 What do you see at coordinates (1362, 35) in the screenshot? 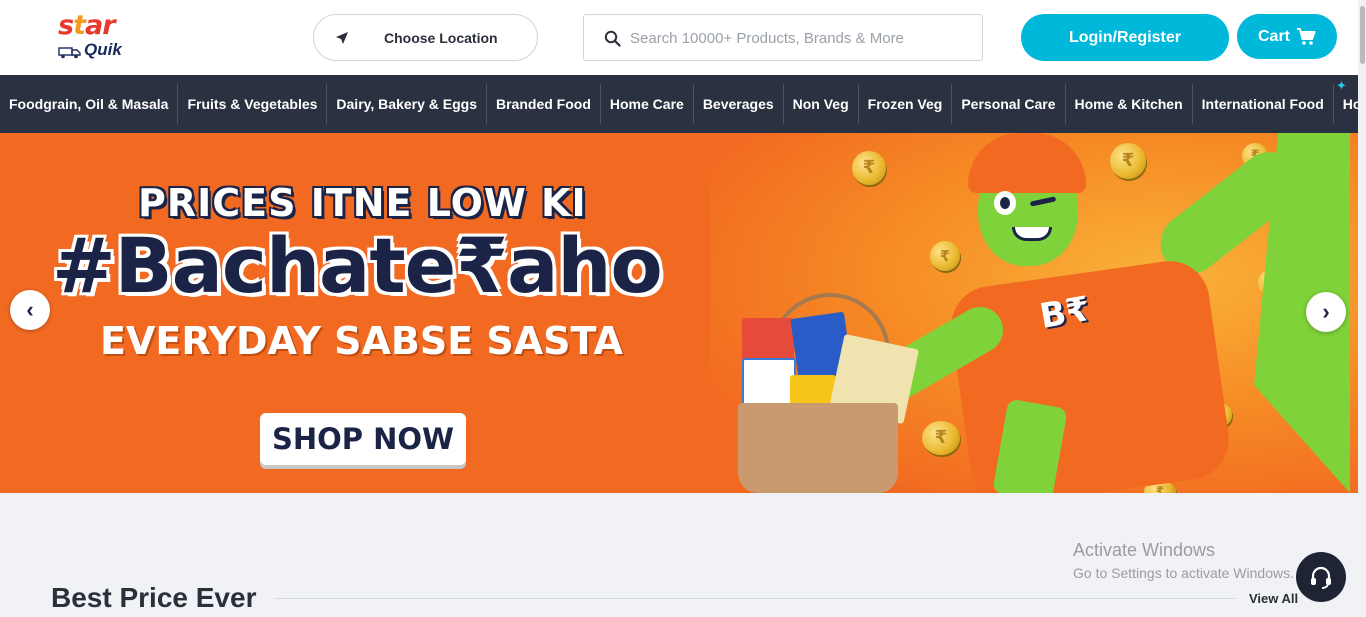
I see `scrollbar-thumb` at bounding box center [1362, 35].